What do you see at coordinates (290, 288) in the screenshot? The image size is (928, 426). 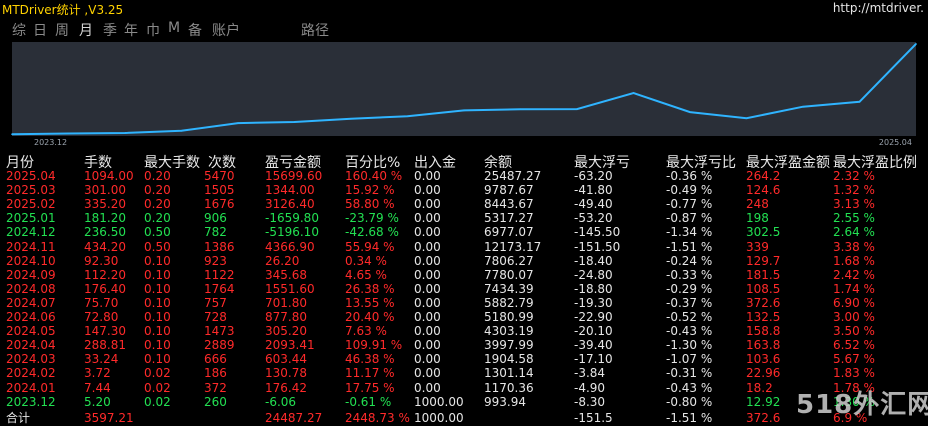 I see `cell-4: 1551.60` at bounding box center [290, 288].